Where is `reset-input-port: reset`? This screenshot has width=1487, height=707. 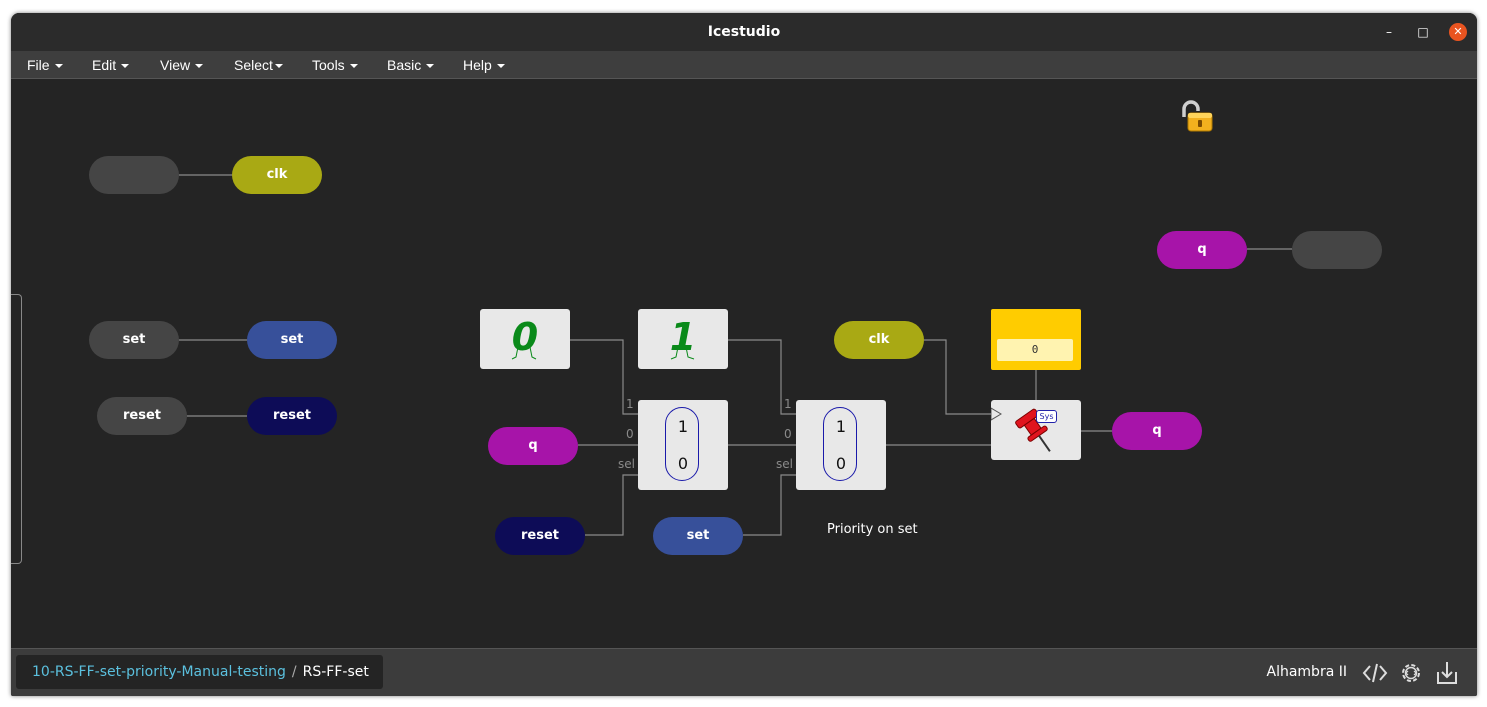
reset-input-port: reset is located at coordinates (292, 416).